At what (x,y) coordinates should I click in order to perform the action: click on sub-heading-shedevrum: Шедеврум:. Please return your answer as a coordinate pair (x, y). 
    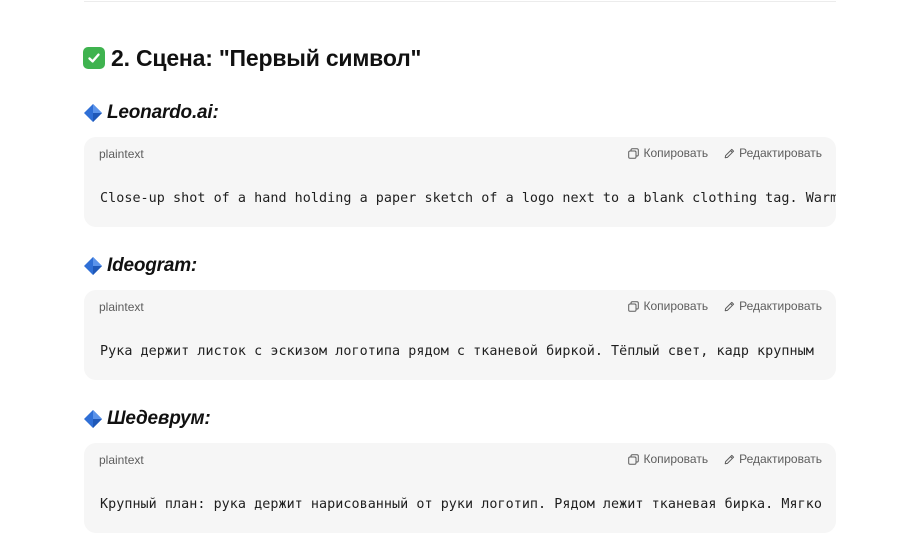
    Looking at the image, I should click on (147, 419).